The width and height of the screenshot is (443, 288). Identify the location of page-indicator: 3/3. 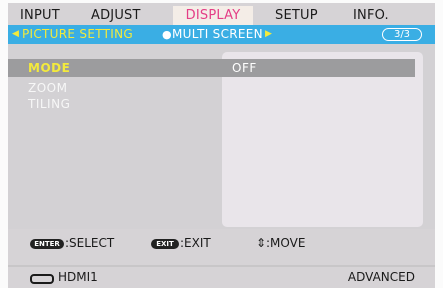
(402, 34).